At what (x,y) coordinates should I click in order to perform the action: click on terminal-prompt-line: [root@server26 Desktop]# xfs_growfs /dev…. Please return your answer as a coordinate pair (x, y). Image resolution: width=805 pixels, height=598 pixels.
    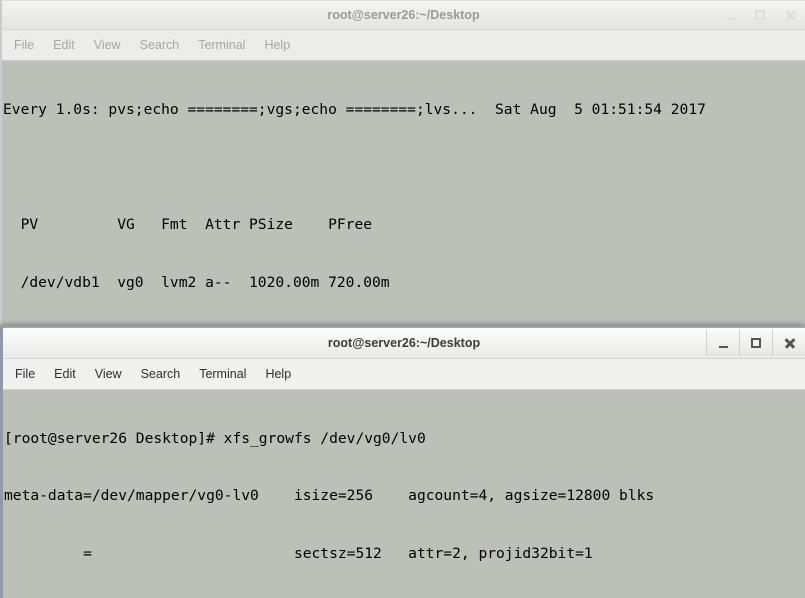
    Looking at the image, I should click on (215, 438).